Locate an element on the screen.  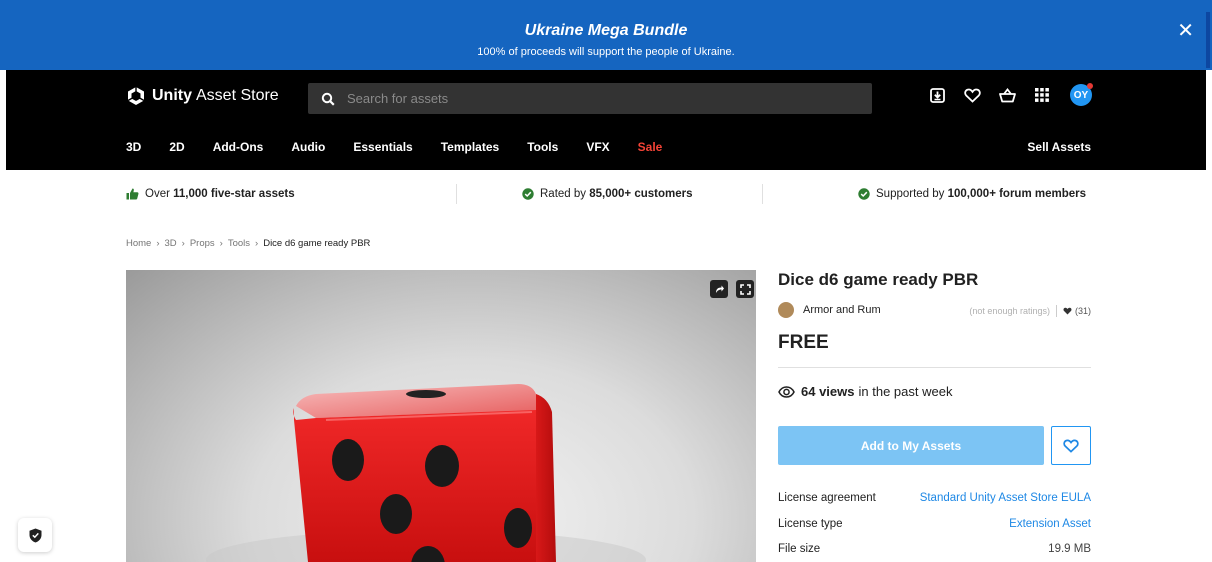
shield-icon is located at coordinates (35, 535).